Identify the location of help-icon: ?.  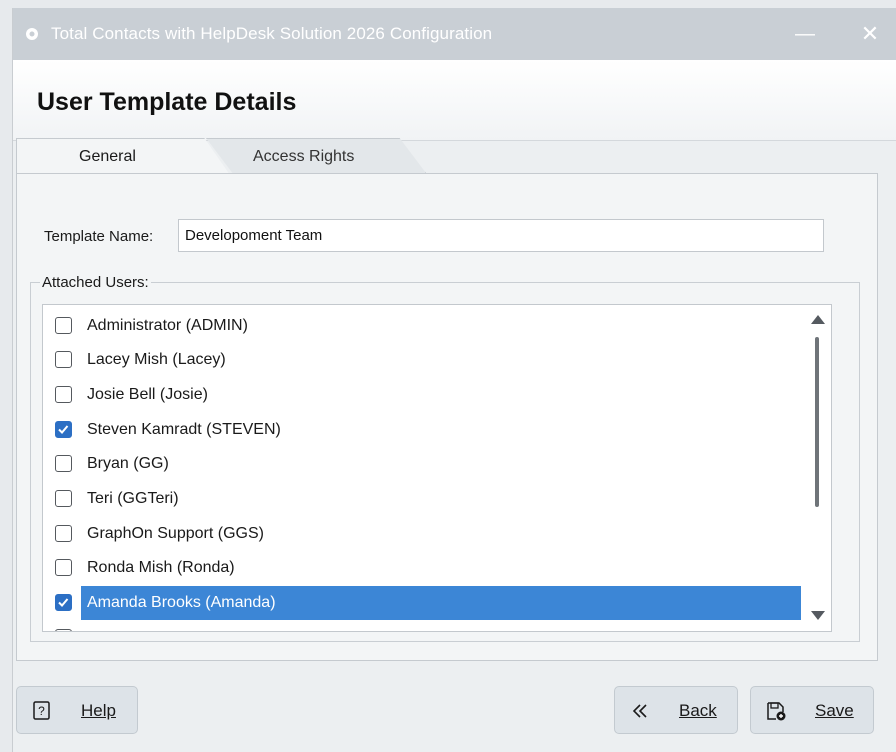
(41, 710).